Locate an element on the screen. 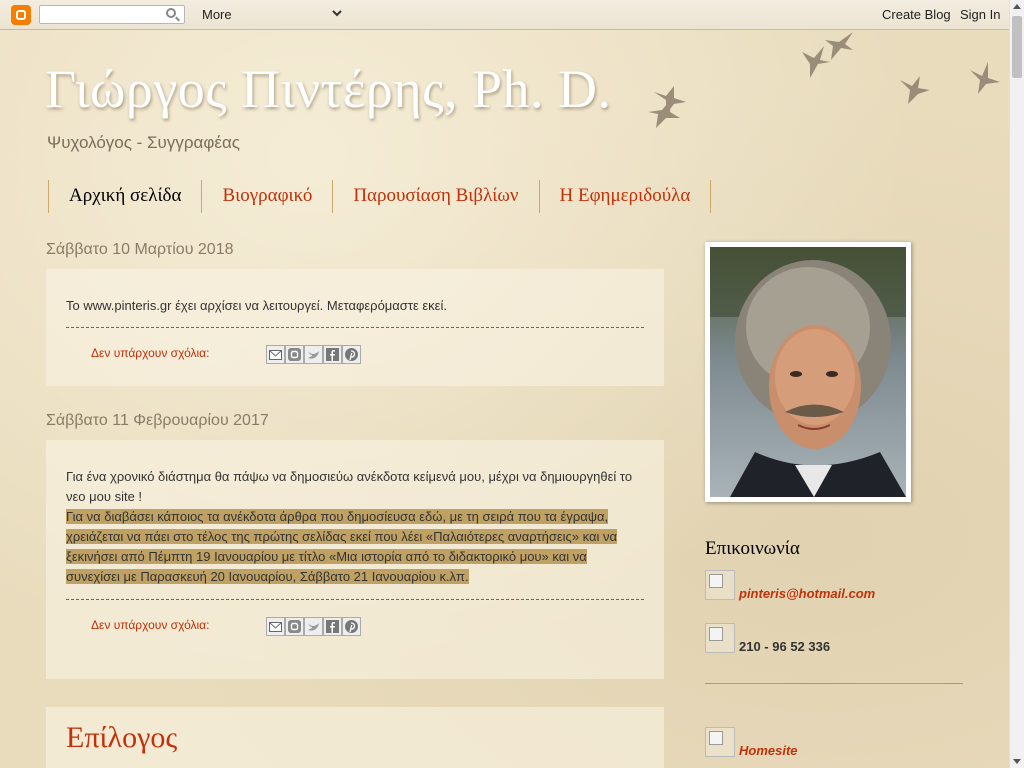 The height and width of the screenshot is (768, 1024). chevron-down-icon is located at coordinates (337, 13).